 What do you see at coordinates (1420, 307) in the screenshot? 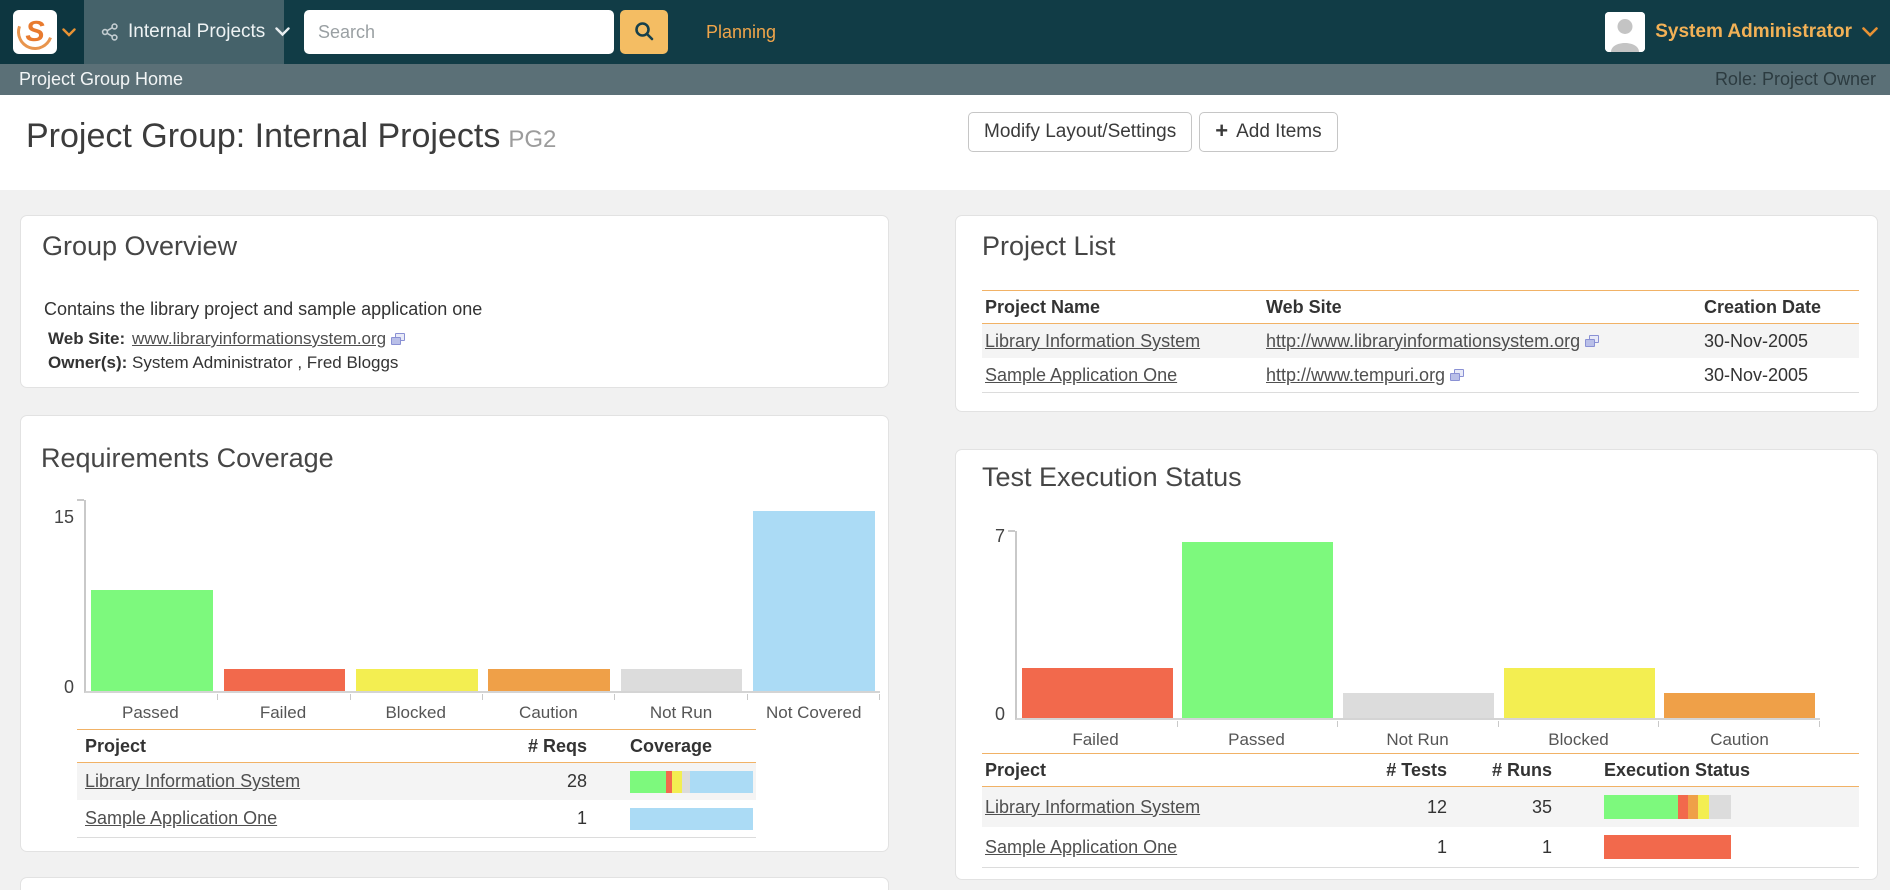
I see `table-header: Project Name Web Site Creation Date` at bounding box center [1420, 307].